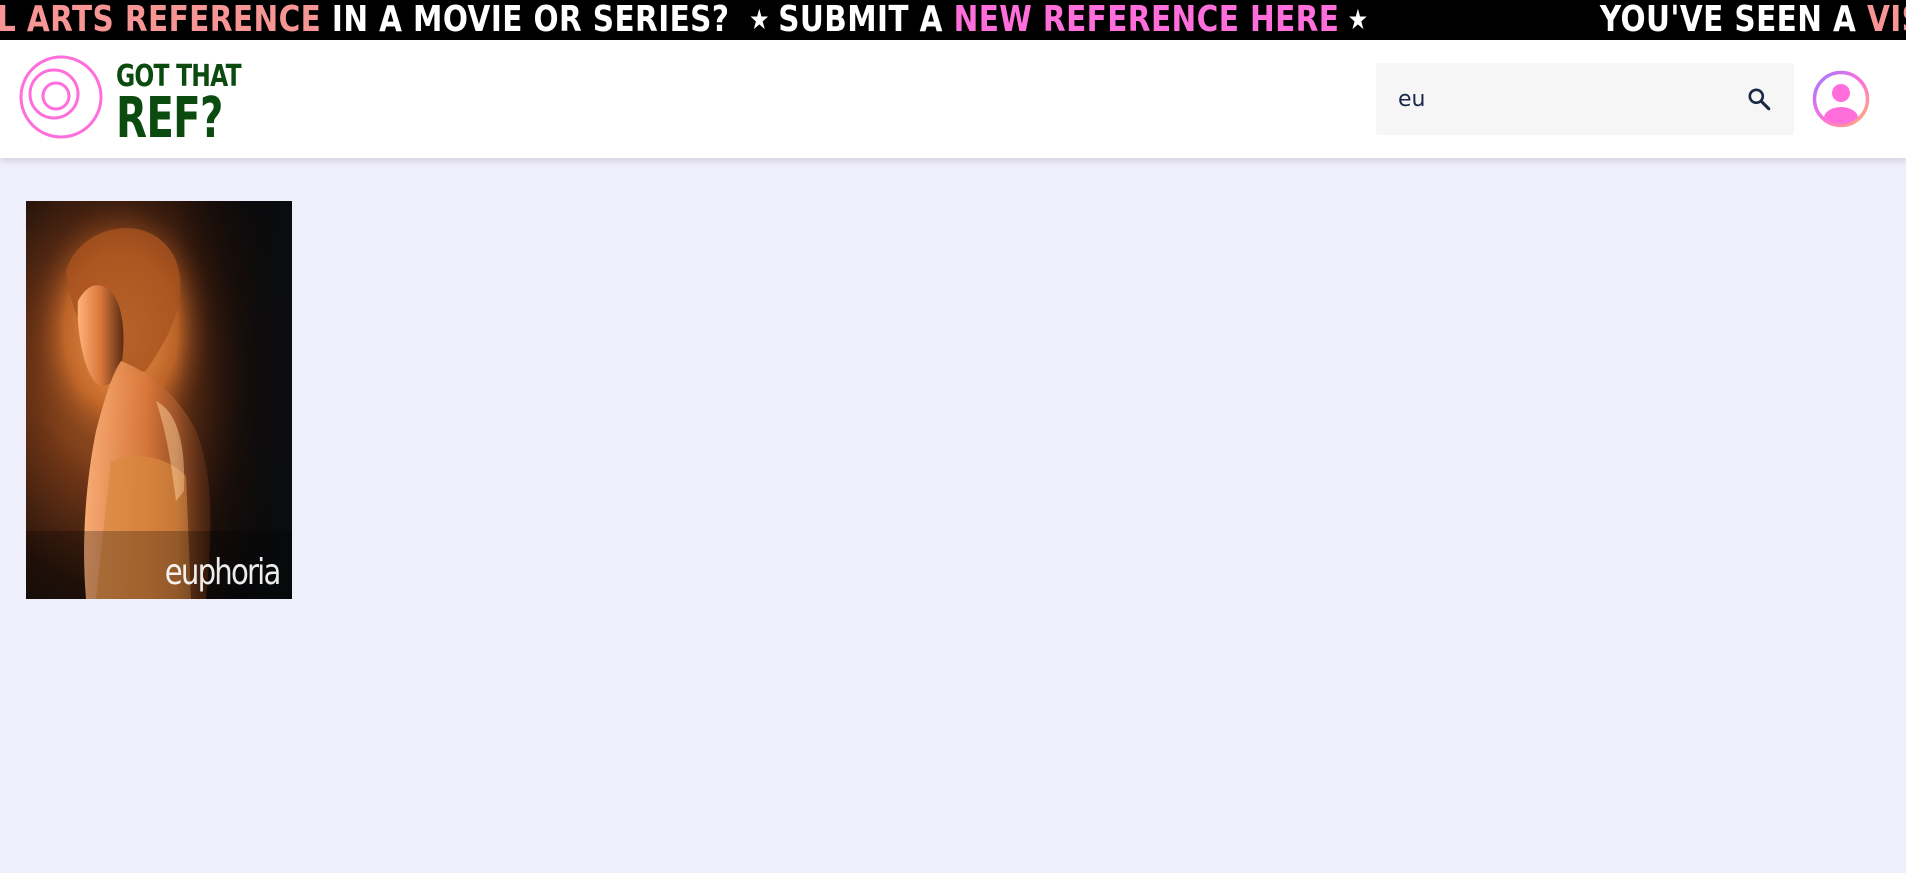  What do you see at coordinates (1546, 99) in the screenshot?
I see `search-input` at bounding box center [1546, 99].